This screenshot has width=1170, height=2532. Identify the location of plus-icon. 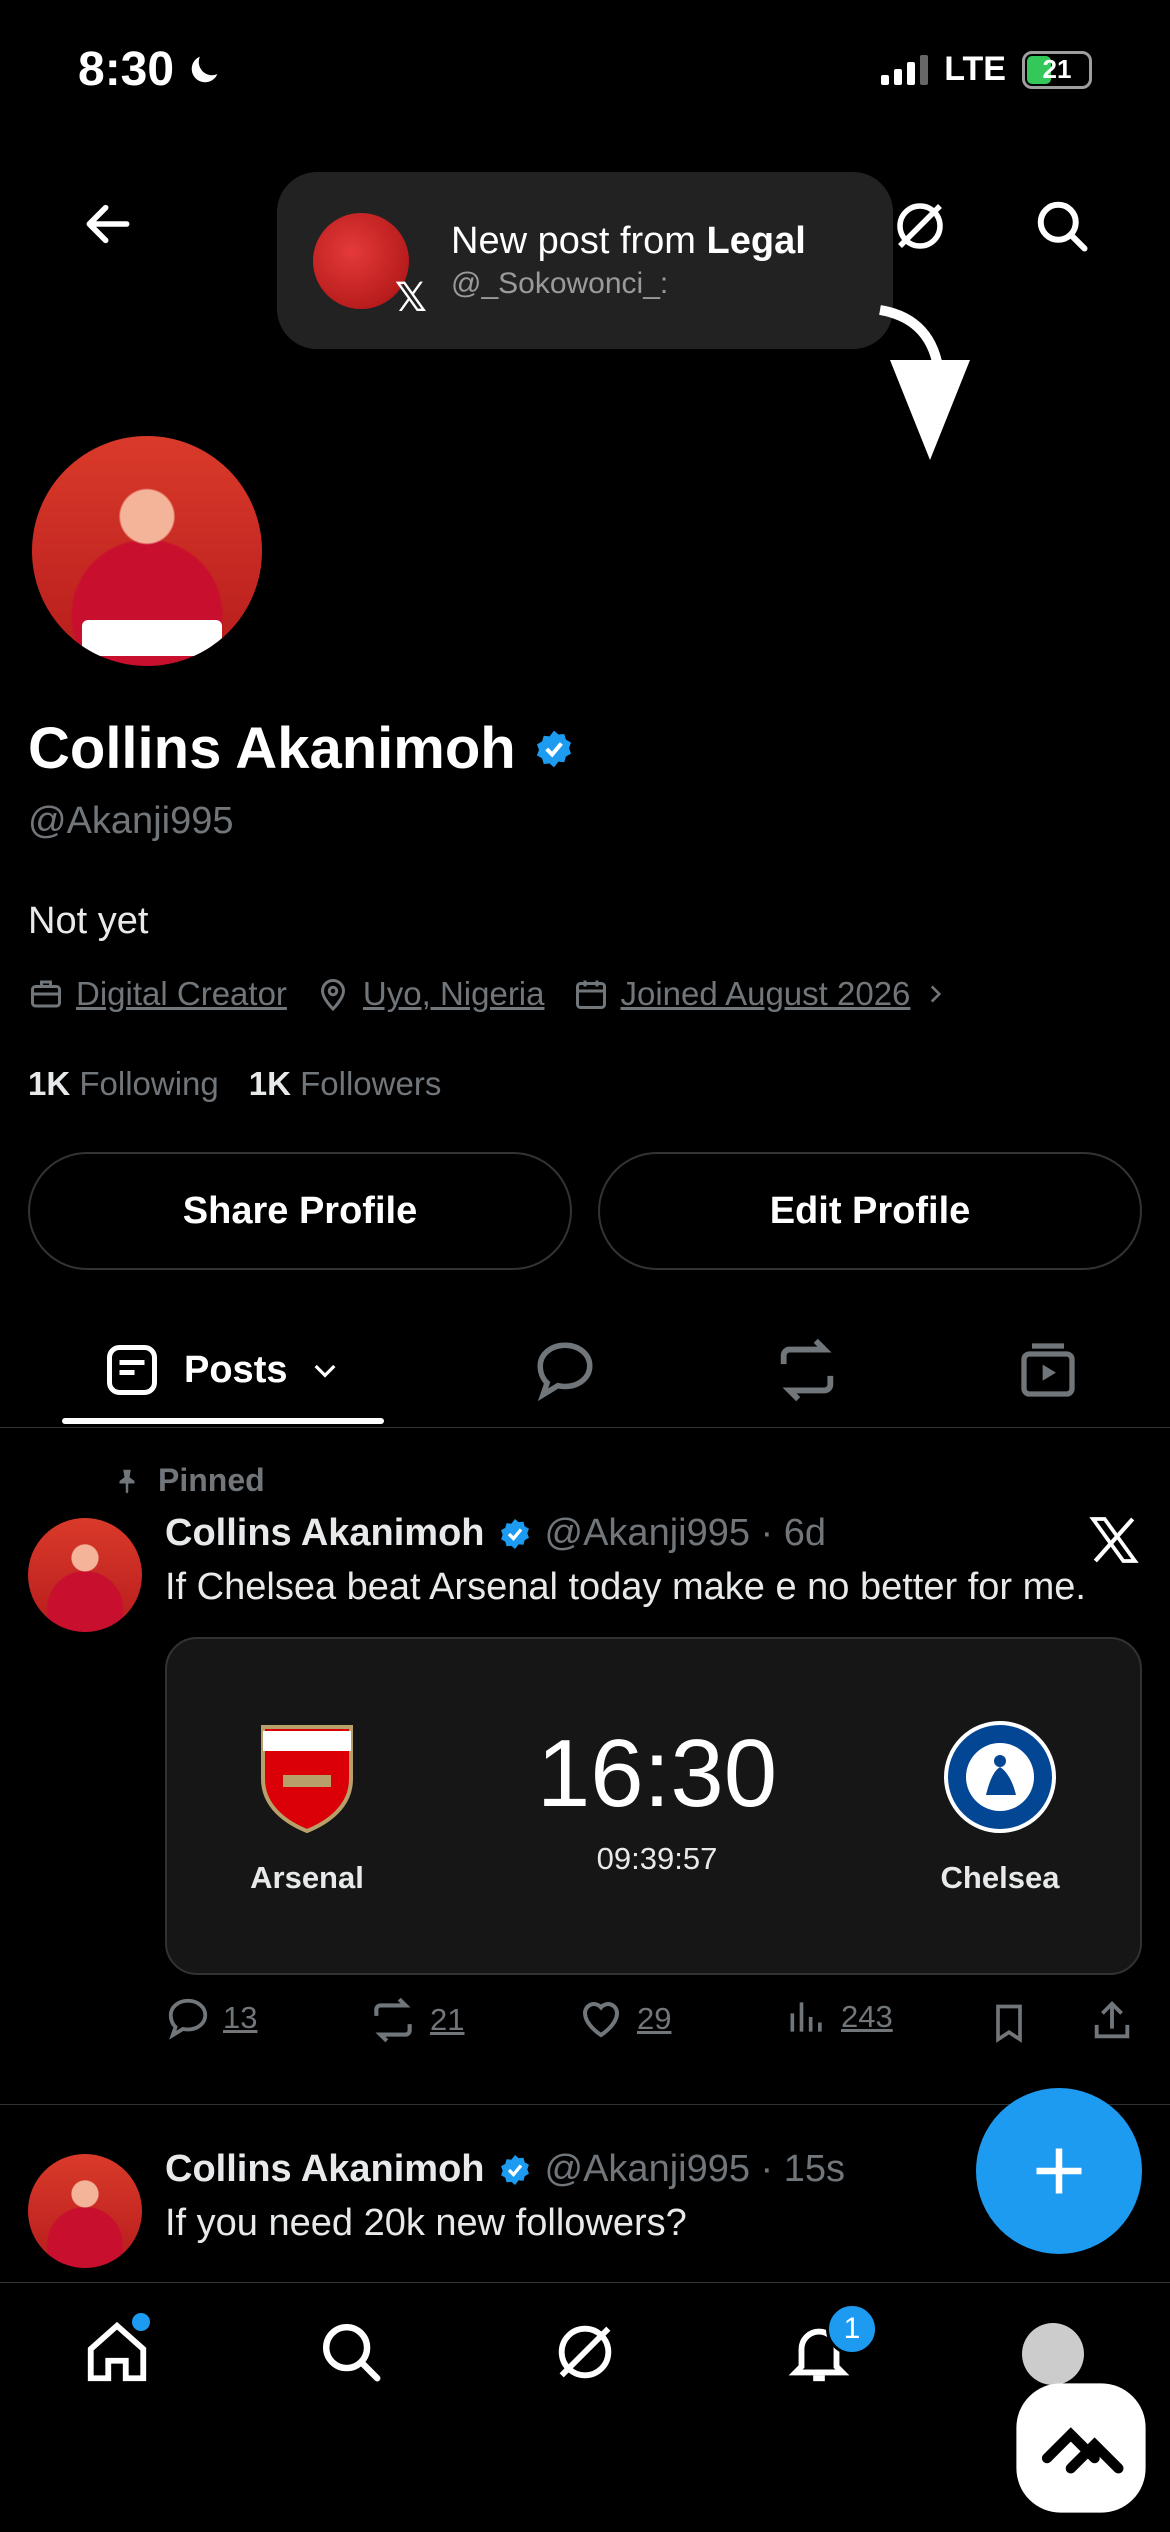
(1059, 2171).